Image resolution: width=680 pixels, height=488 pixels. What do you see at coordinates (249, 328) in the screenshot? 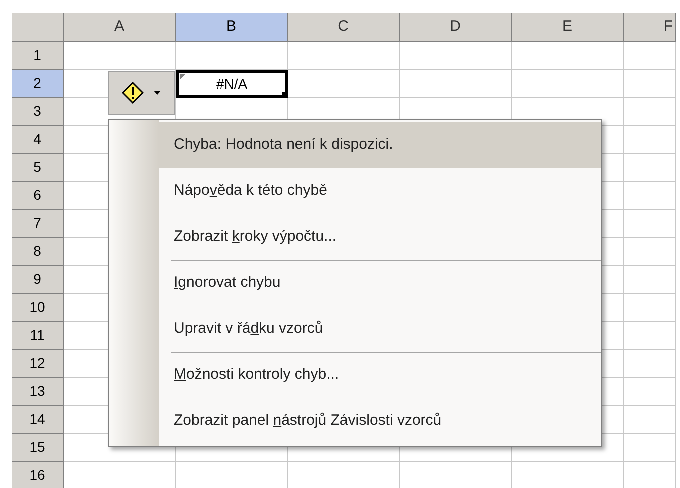
I see `menu-item-label: Upravit v řádku vzorců` at bounding box center [249, 328].